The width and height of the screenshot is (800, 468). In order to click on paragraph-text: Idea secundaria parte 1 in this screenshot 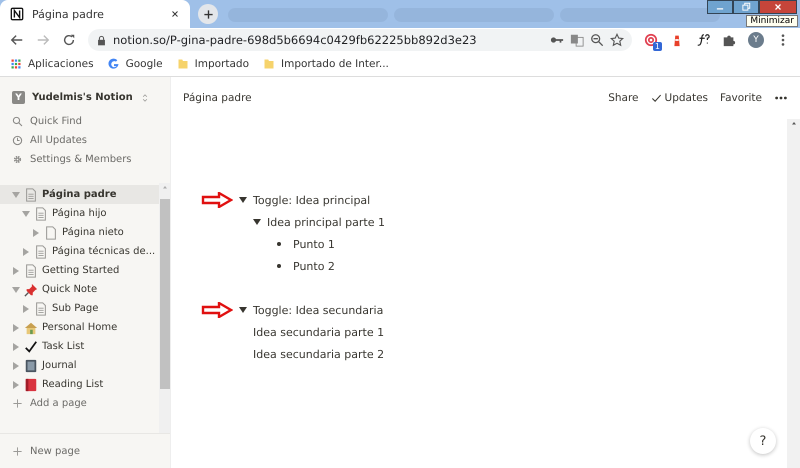, I will do `click(318, 332)`.